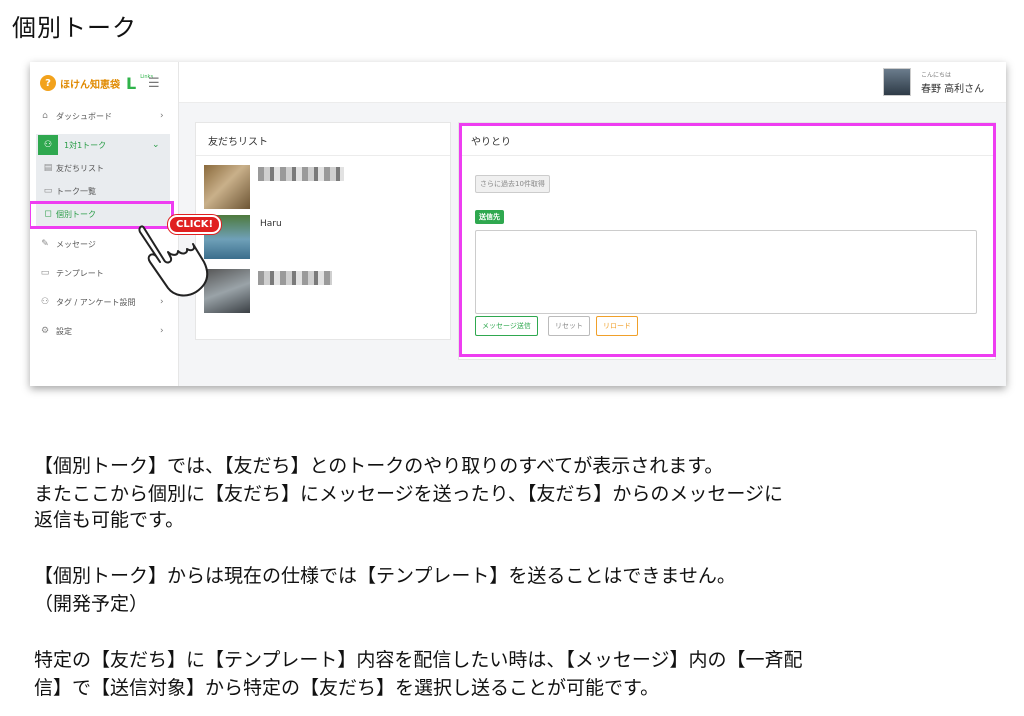  What do you see at coordinates (84, 116) in the screenshot?
I see `sidebar-item-label: ダッシュボード` at bounding box center [84, 116].